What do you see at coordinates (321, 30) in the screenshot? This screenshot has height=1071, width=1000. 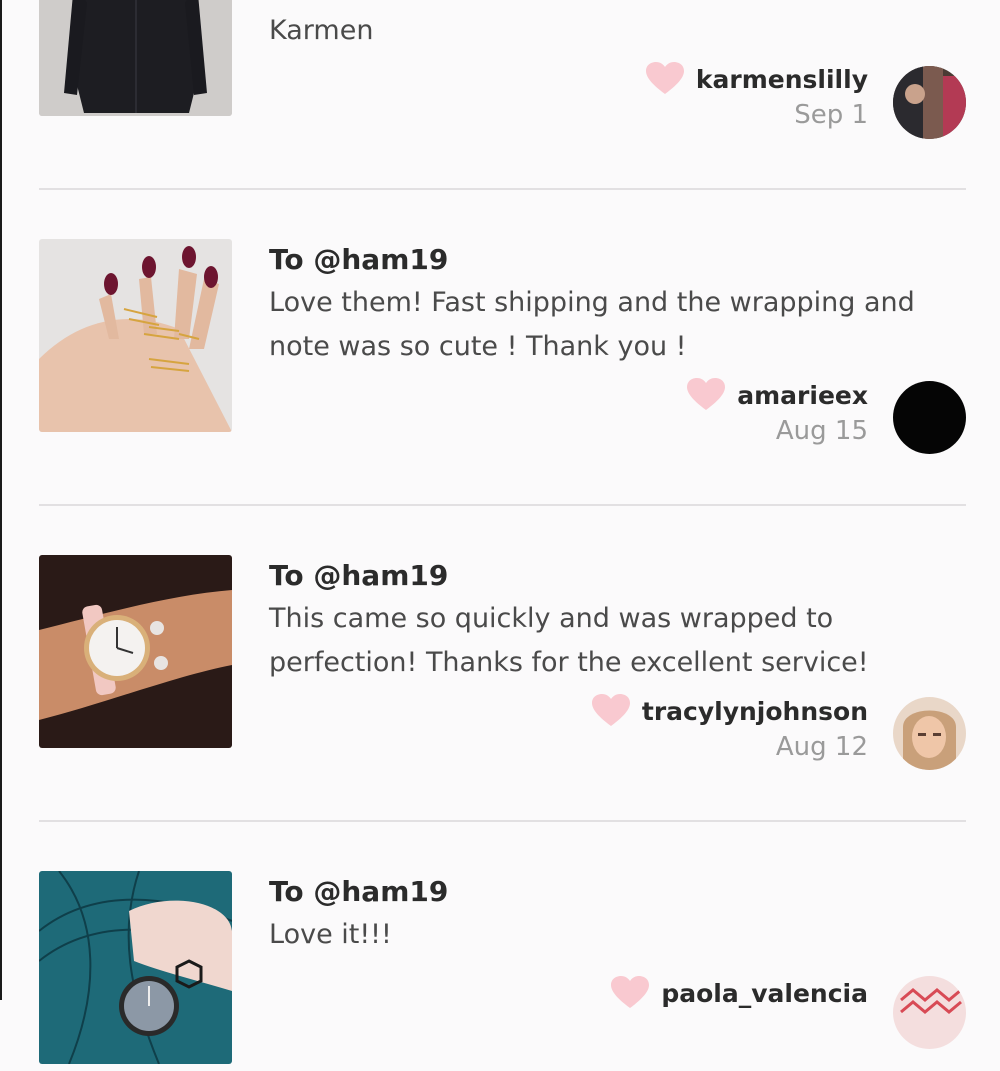 I see `review-text: Karmen` at bounding box center [321, 30].